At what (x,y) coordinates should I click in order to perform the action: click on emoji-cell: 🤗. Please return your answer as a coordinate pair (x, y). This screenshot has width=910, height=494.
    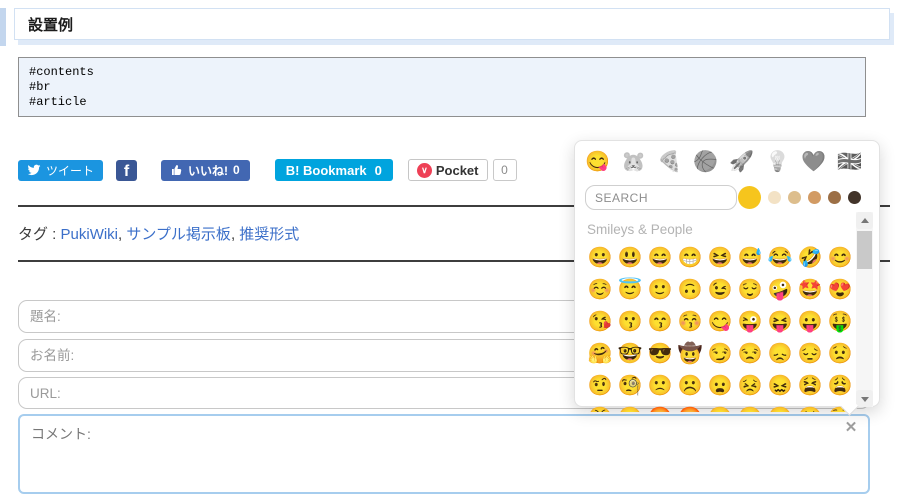
    Looking at the image, I should click on (600, 354).